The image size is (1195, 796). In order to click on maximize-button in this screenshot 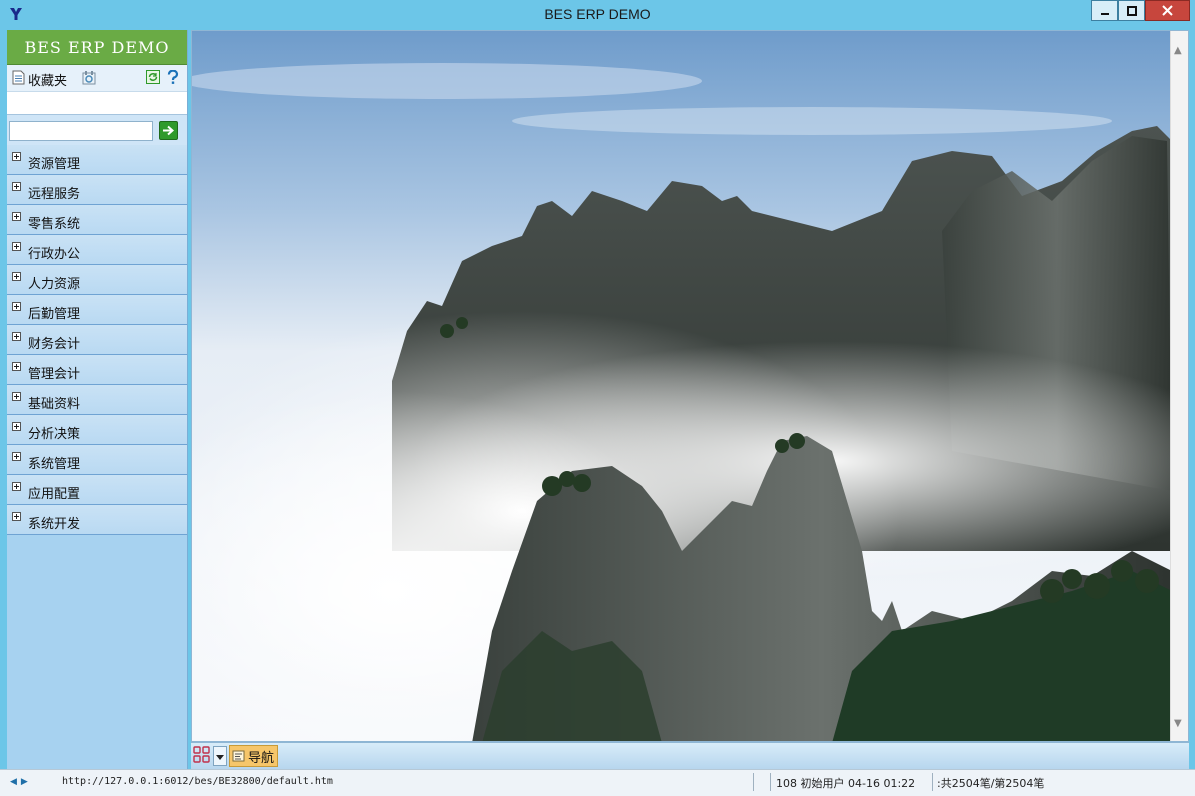, I will do `click(1131, 10)`.